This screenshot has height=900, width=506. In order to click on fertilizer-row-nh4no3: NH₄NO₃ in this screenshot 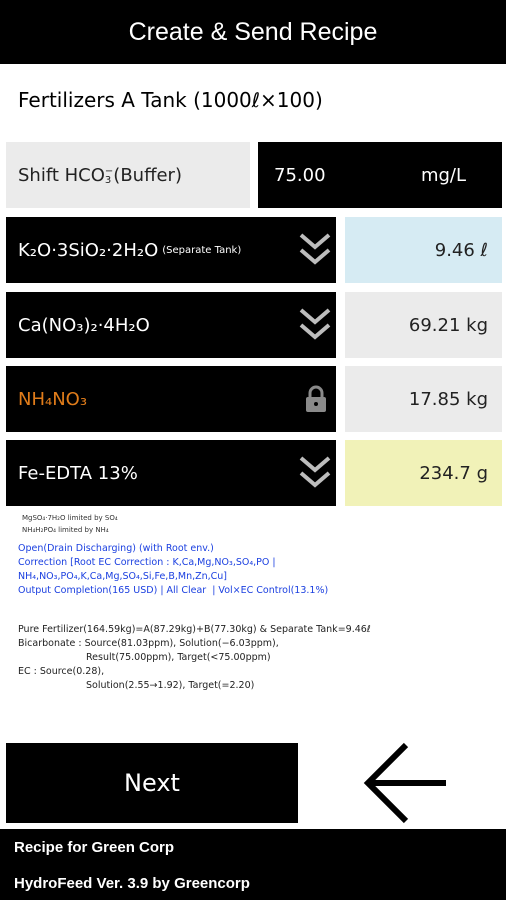, I will do `click(171, 399)`.